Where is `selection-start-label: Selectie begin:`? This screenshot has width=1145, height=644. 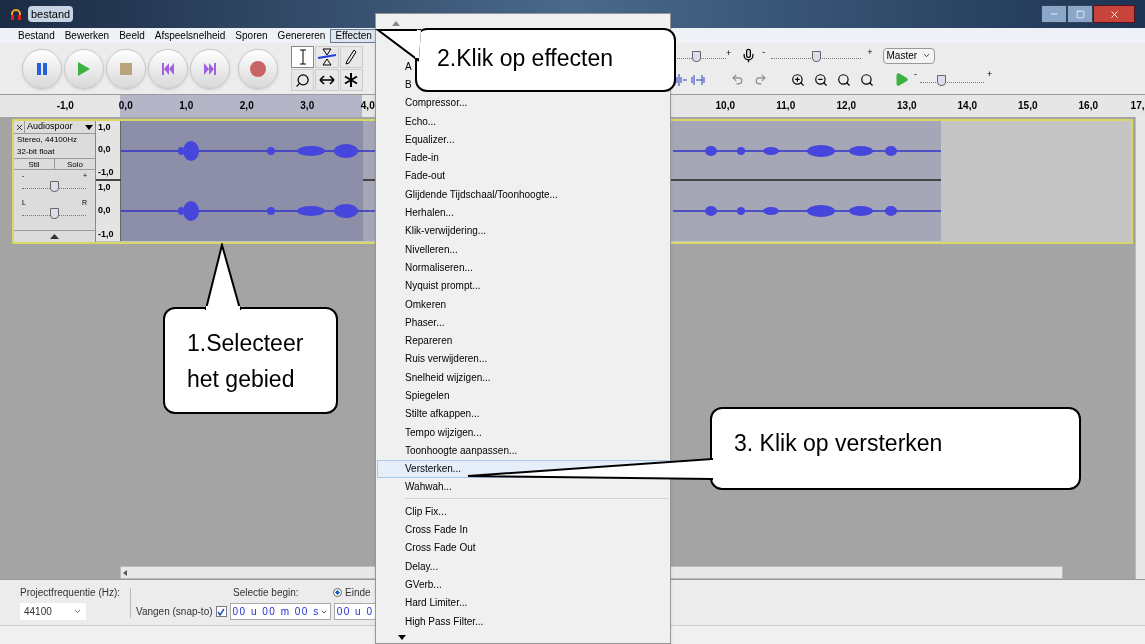
selection-start-label: Selectie begin: is located at coordinates (266, 593).